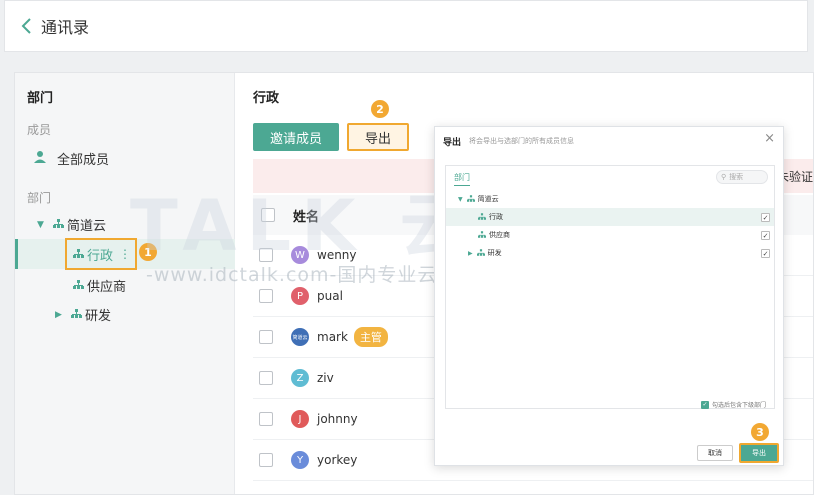 Image resolution: width=814 pixels, height=495 pixels. Describe the element at coordinates (610, 253) in the screenshot. I see `selector-row-rd: ▶ 研发 ✓` at that location.